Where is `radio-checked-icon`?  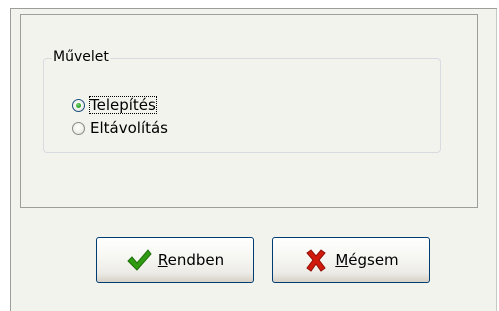
radio-checked-icon is located at coordinates (78, 105).